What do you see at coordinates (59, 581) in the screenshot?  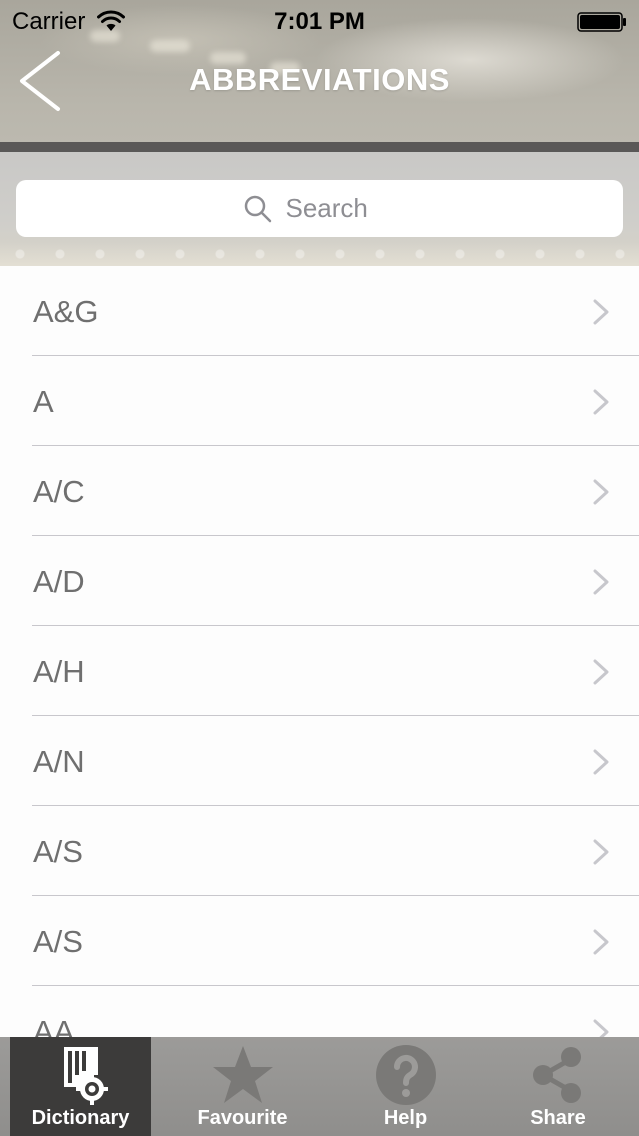 I see `list-item-label: A/D` at bounding box center [59, 581].